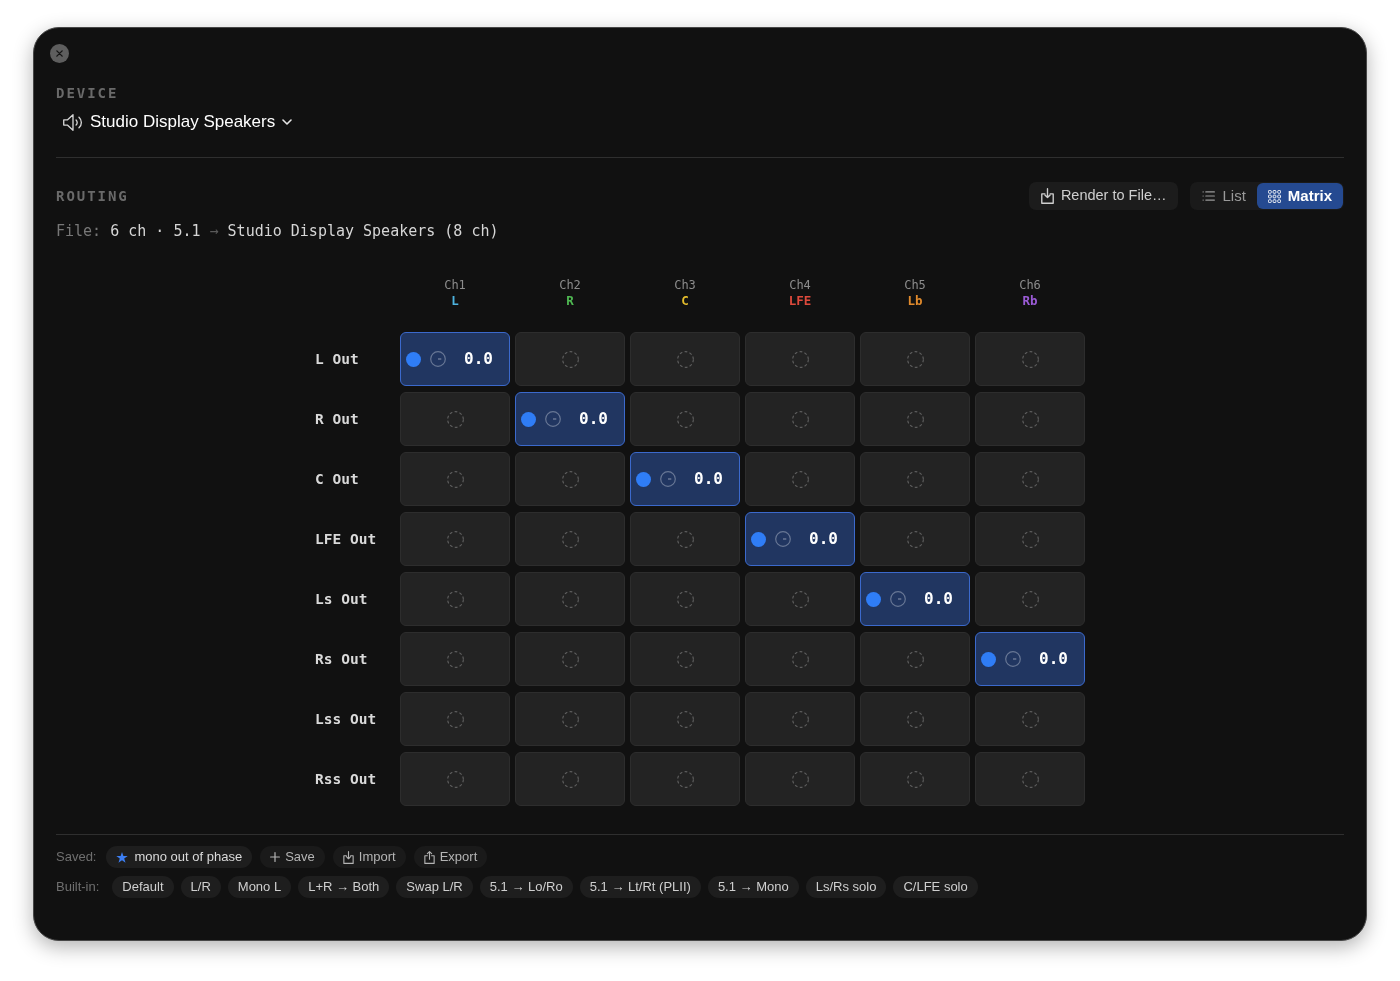 Image resolution: width=1400 pixels, height=981 pixels. I want to click on preset-chip: Default, so click(143, 887).